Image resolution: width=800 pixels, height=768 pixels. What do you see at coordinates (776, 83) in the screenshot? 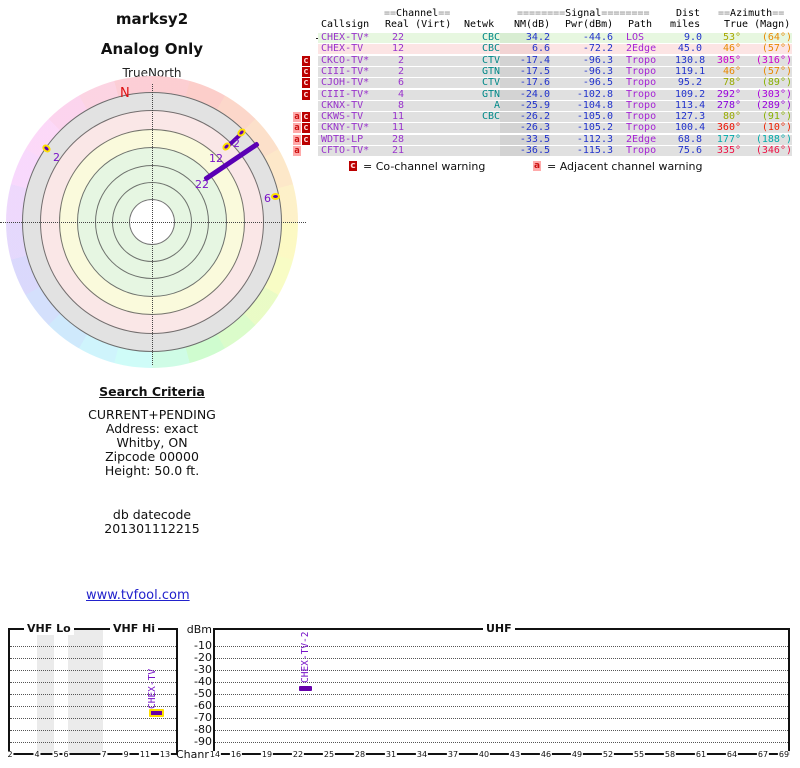
I see `cell-azimuth-magn: (89°)` at bounding box center [776, 83].